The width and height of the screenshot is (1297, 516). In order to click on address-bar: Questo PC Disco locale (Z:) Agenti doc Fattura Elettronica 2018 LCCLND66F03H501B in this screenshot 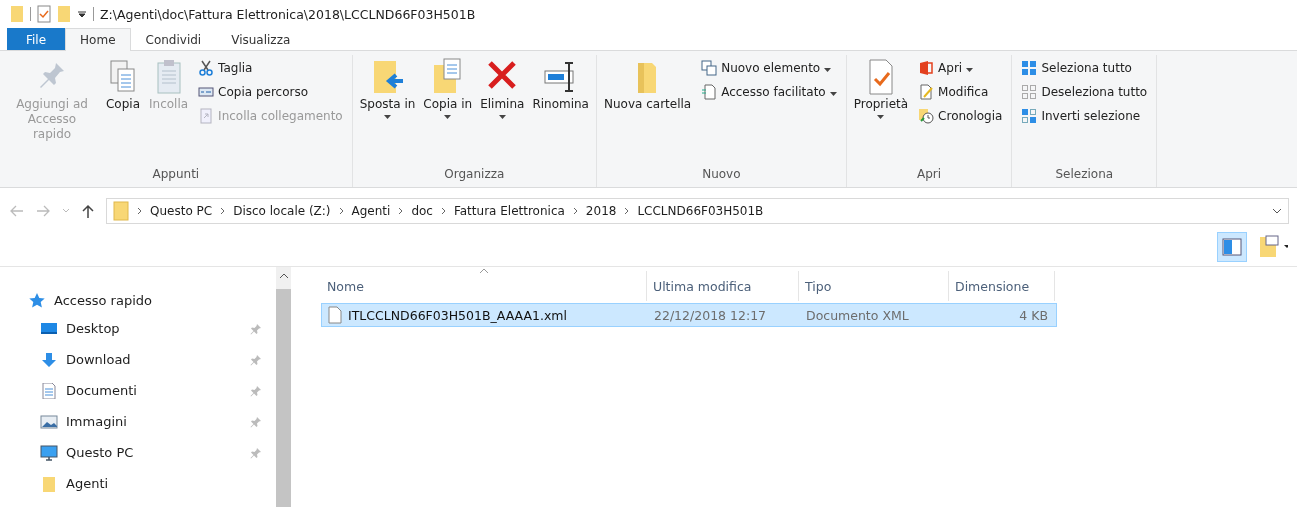, I will do `click(697, 211)`.